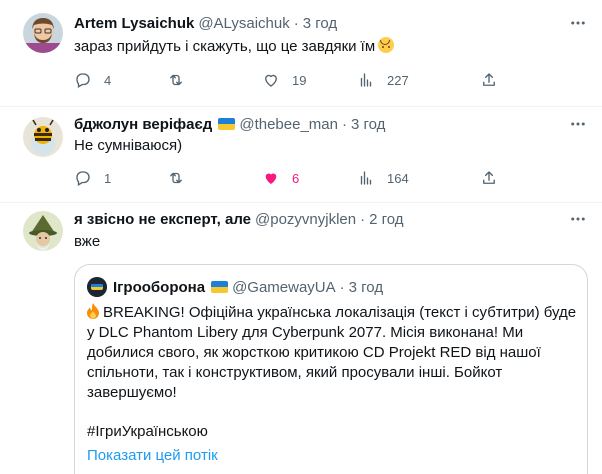 The image size is (602, 474). What do you see at coordinates (243, 23) in the screenshot?
I see `author-handle: @ALysaichuk` at bounding box center [243, 23].